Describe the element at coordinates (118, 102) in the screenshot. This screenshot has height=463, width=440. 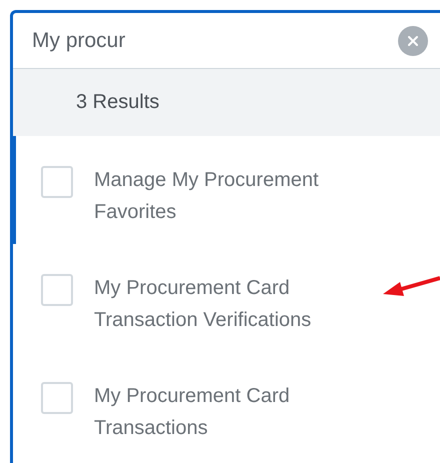
I see `results-count: 3 Results` at that location.